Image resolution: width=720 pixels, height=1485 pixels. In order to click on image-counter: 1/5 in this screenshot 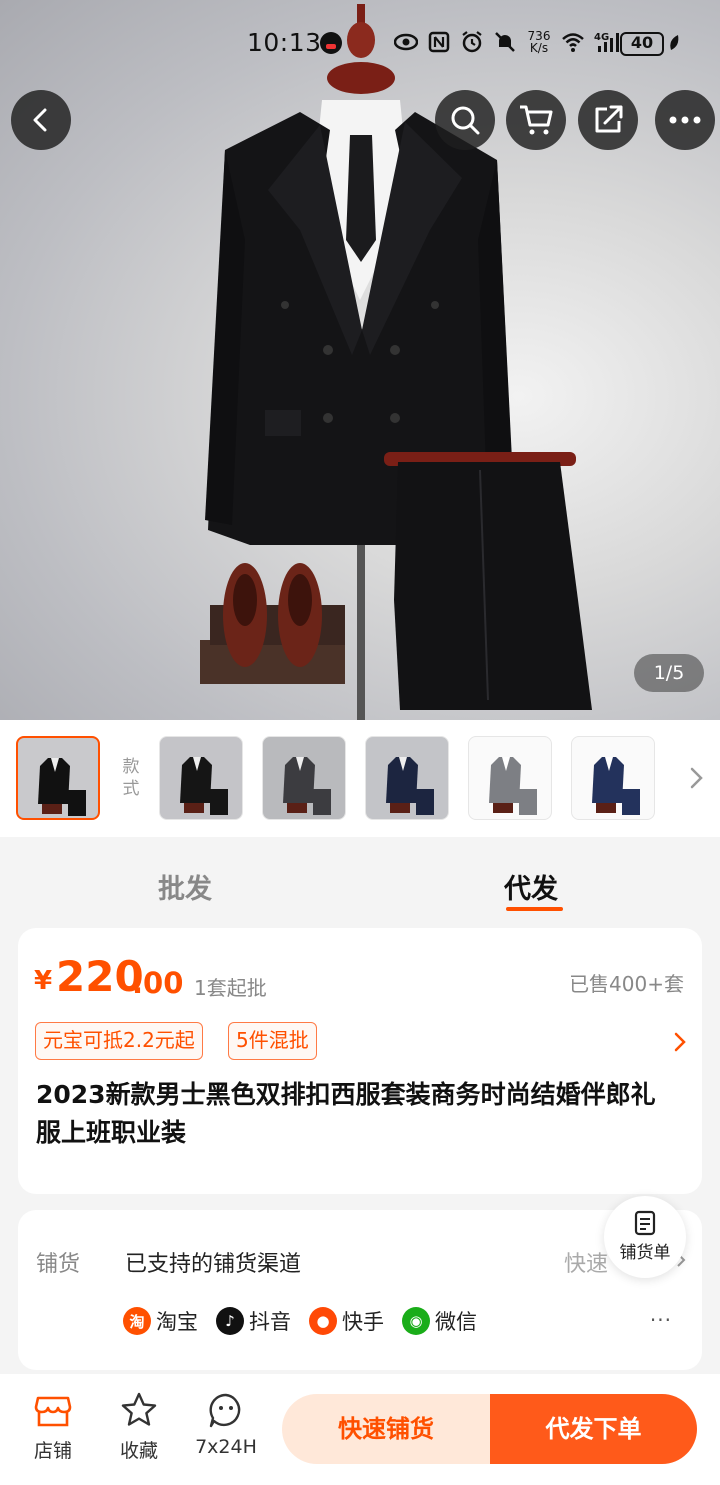, I will do `click(669, 673)`.